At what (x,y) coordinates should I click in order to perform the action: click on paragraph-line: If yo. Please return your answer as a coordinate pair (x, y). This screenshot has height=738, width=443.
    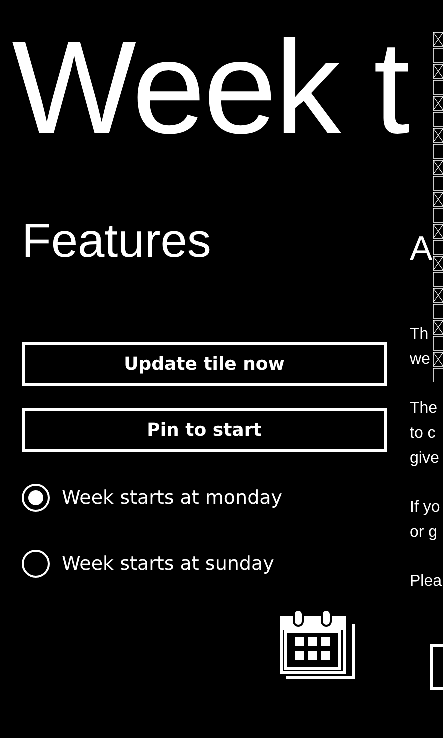
    Looking at the image, I should click on (426, 508).